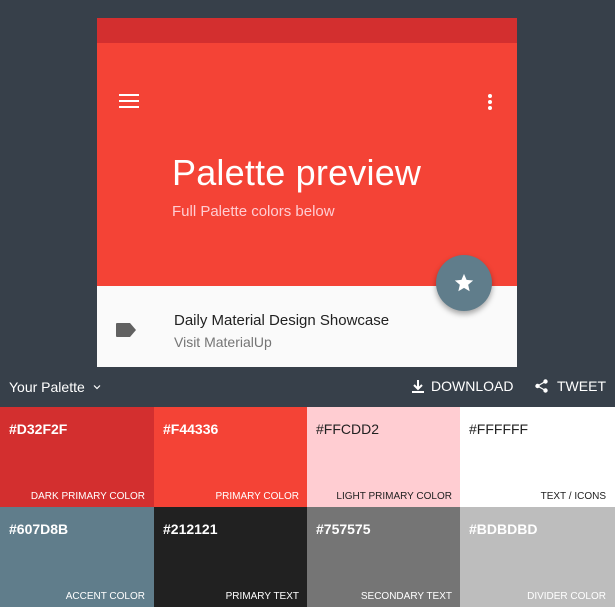  What do you see at coordinates (472, 386) in the screenshot?
I see `download-label: DOWNLOAD` at bounding box center [472, 386].